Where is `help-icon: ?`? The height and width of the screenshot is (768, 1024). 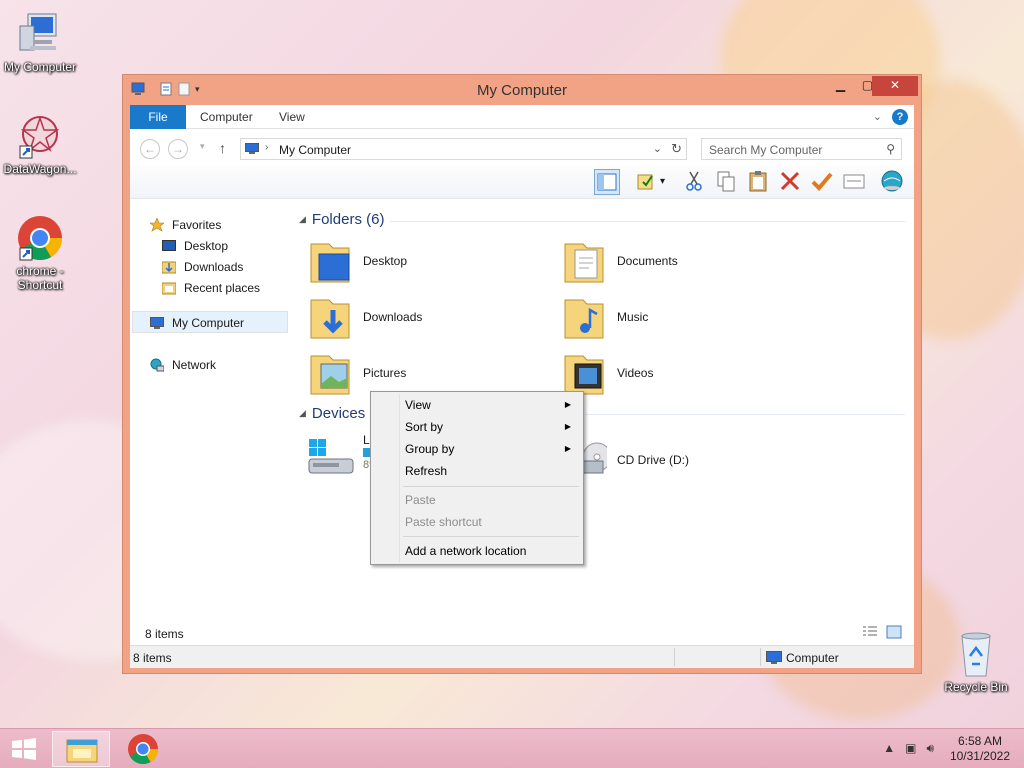 help-icon: ? is located at coordinates (900, 117).